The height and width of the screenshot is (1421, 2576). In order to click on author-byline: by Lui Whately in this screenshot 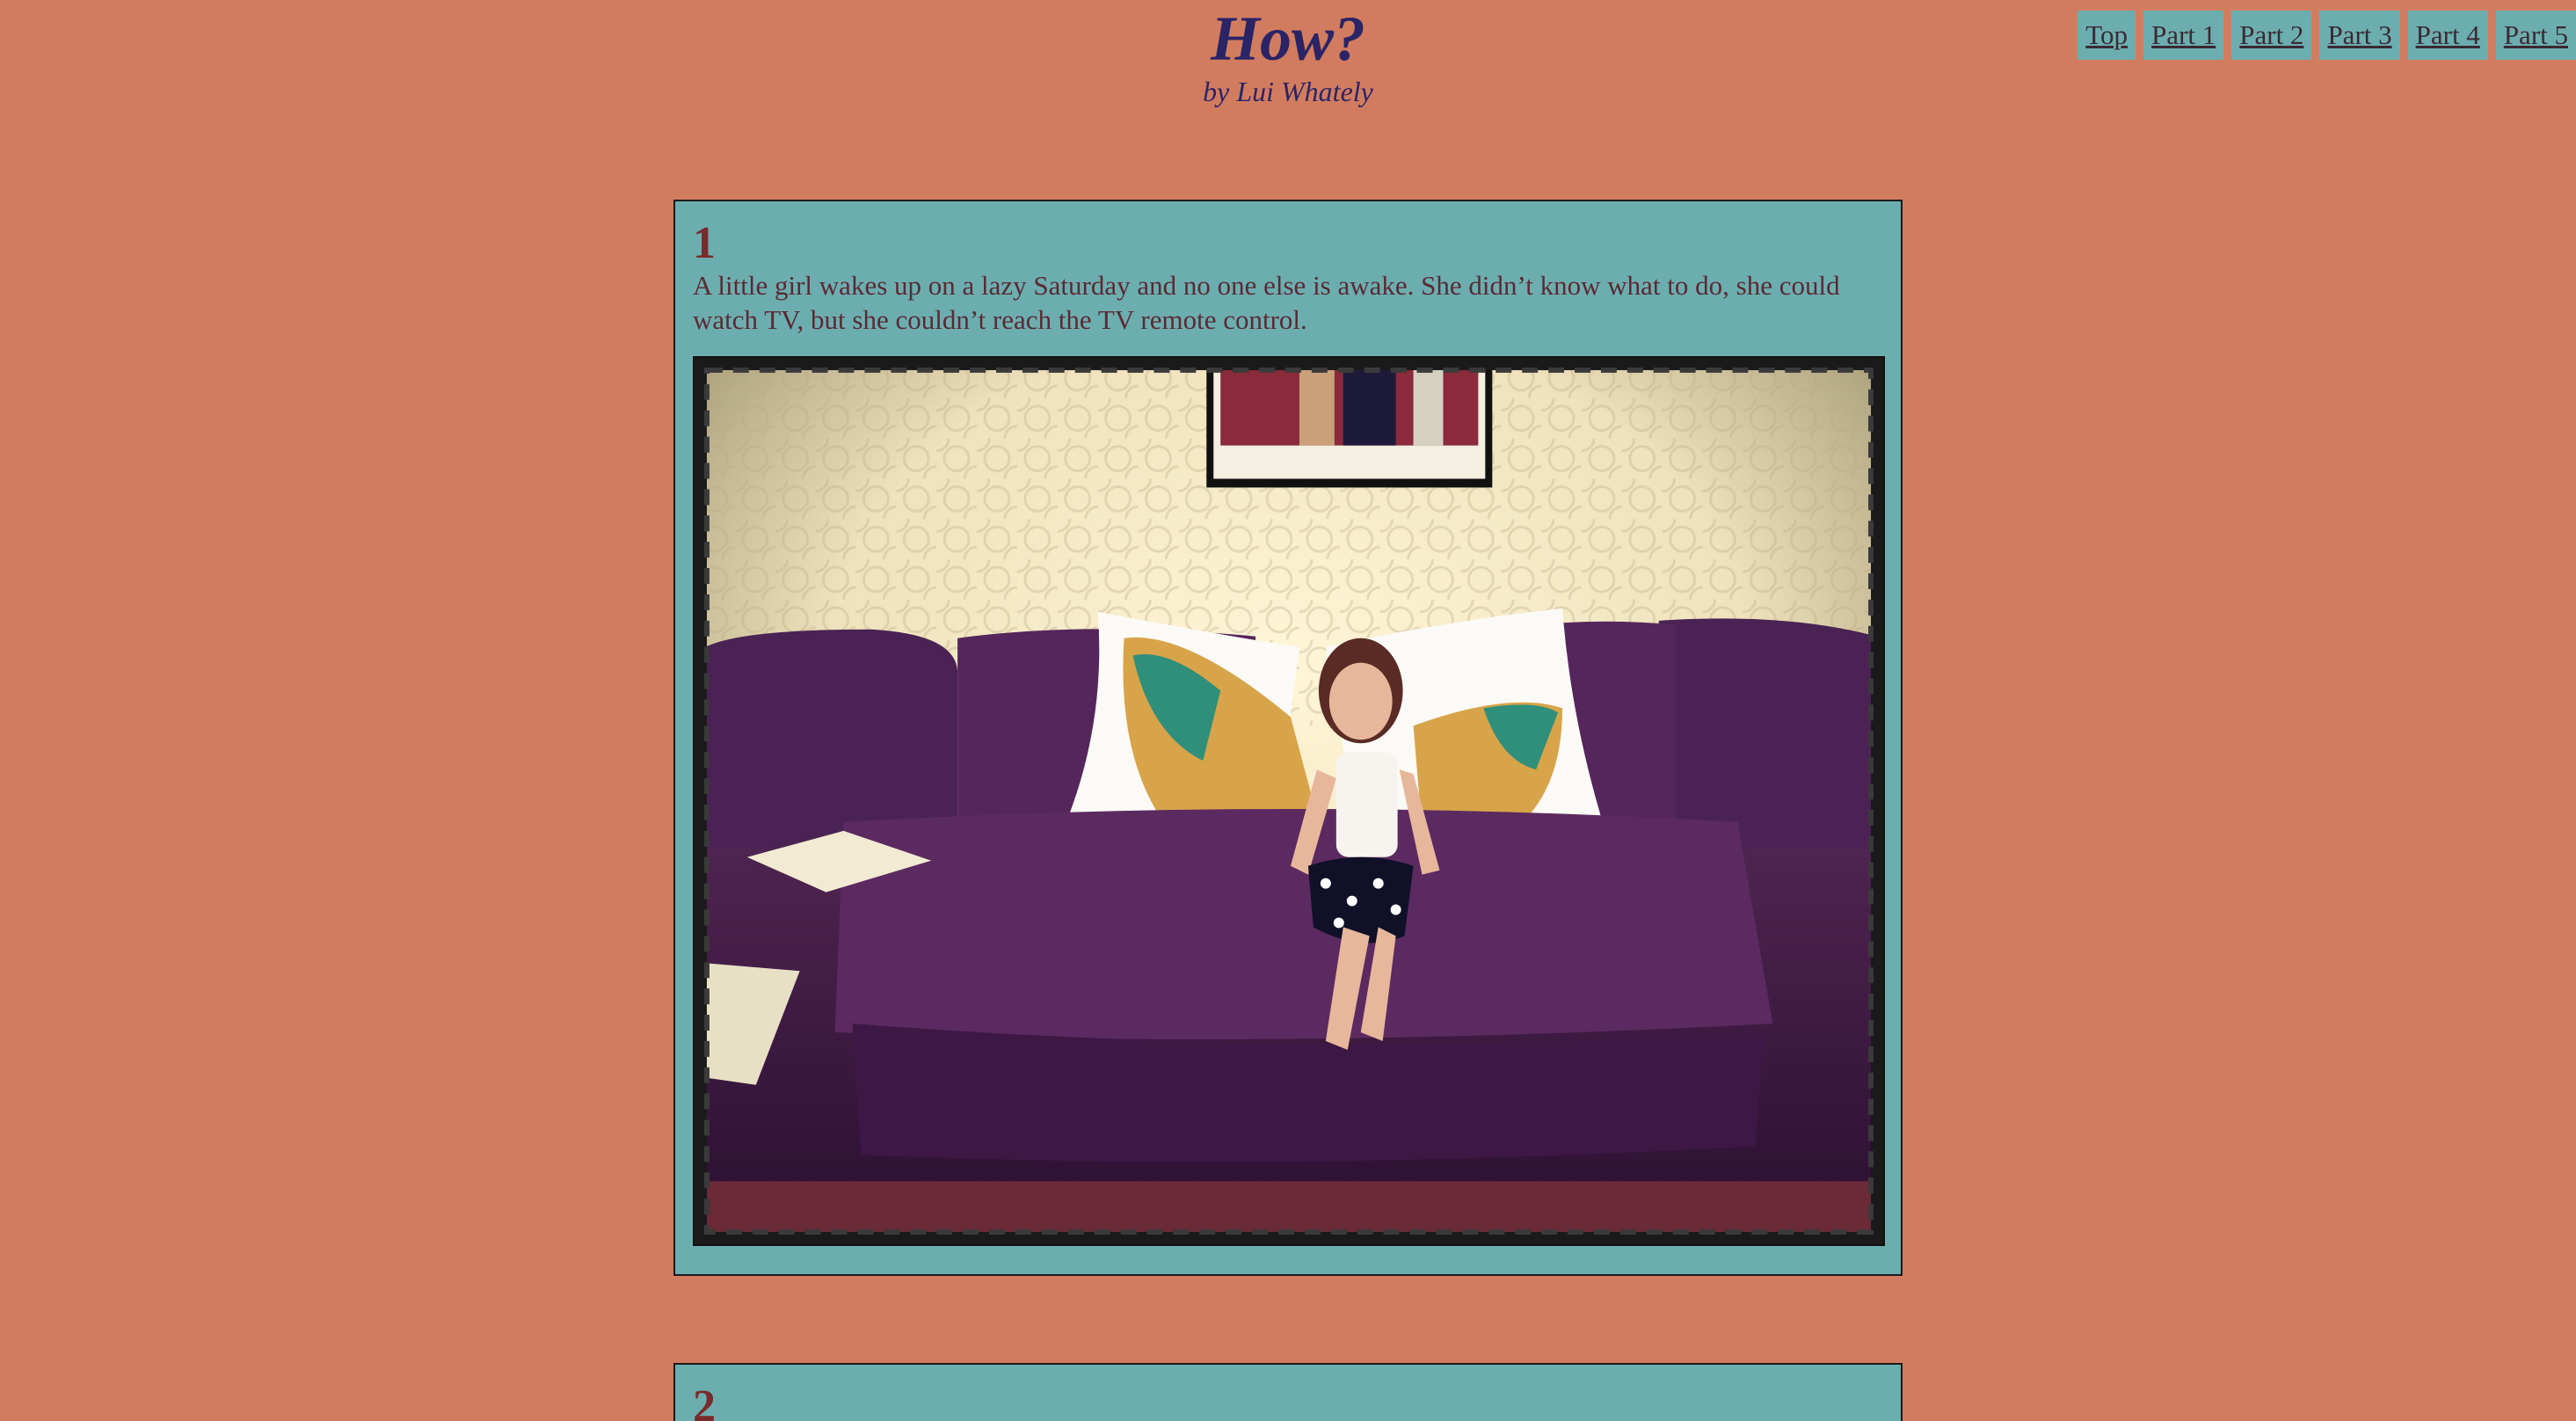, I will do `click(1288, 91)`.